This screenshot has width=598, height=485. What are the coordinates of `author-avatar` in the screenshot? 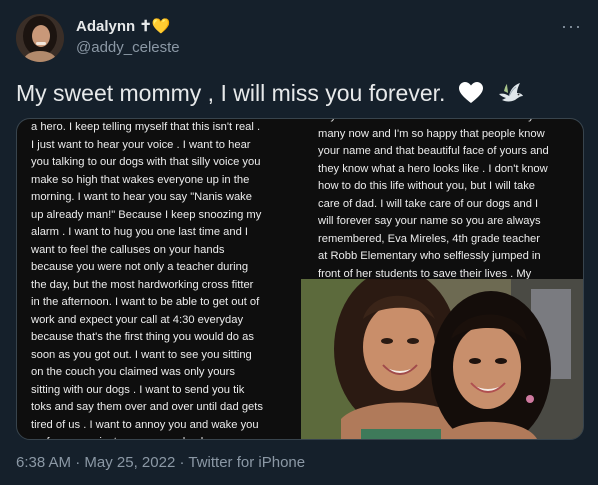 It's located at (40, 38).